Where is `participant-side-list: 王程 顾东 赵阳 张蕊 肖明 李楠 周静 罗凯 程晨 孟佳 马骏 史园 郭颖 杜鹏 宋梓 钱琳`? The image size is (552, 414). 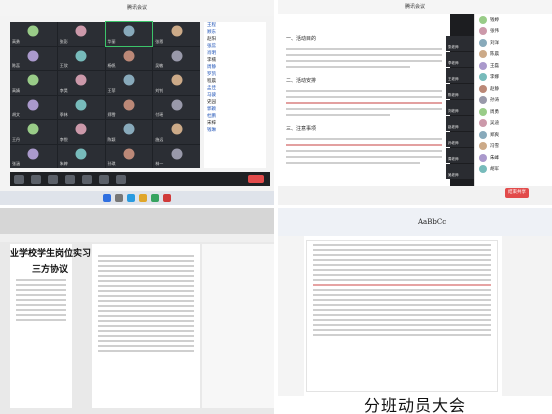 participant-side-list: 王程 顾东 赵阳 张蕊 肖明 李楠 周静 罗凯 程晨 孟佳 马骏 史园 郭颖 杜鹏 宋梓 钱琳 is located at coordinates (235, 95).